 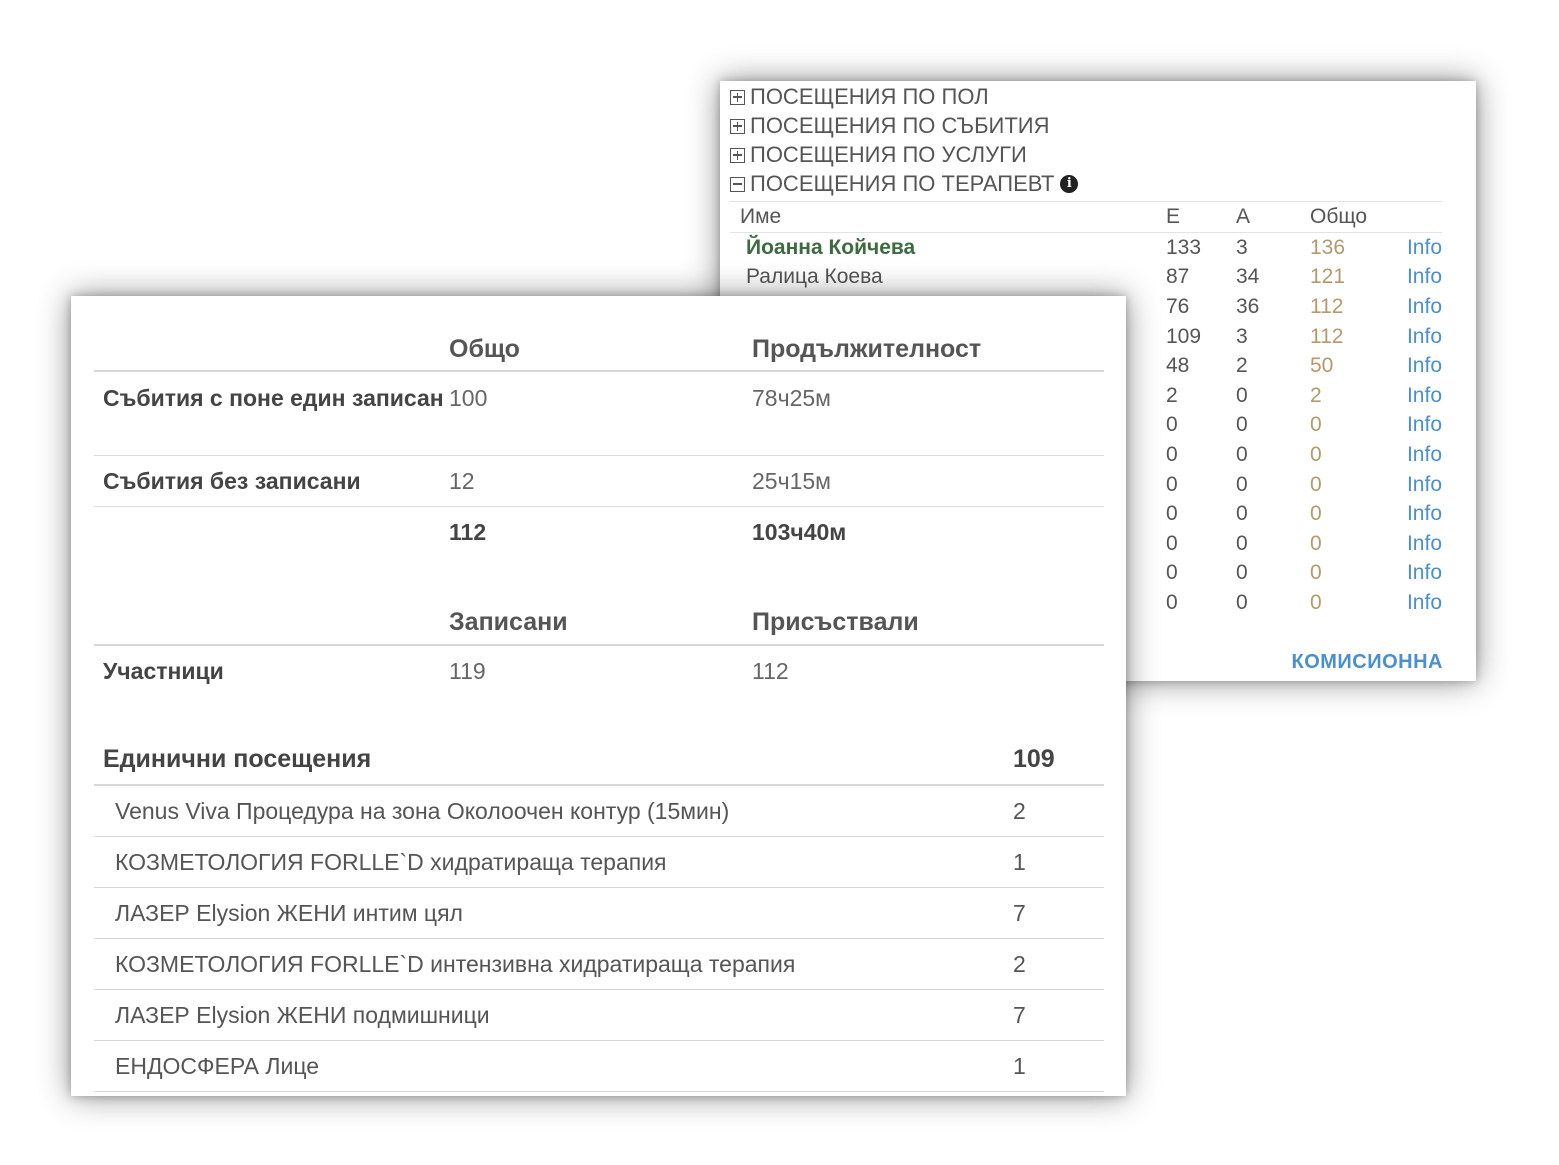 What do you see at coordinates (1328, 277) in the screenshot?
I see `total-value: 121` at bounding box center [1328, 277].